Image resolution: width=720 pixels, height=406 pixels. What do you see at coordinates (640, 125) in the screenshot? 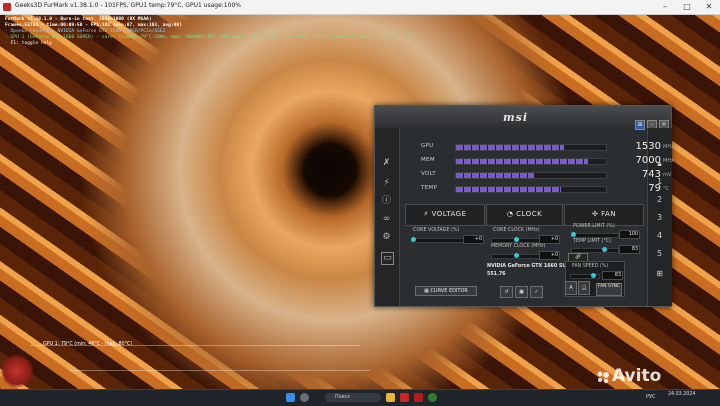
I see `windows-icon: ⊞` at bounding box center [640, 125].